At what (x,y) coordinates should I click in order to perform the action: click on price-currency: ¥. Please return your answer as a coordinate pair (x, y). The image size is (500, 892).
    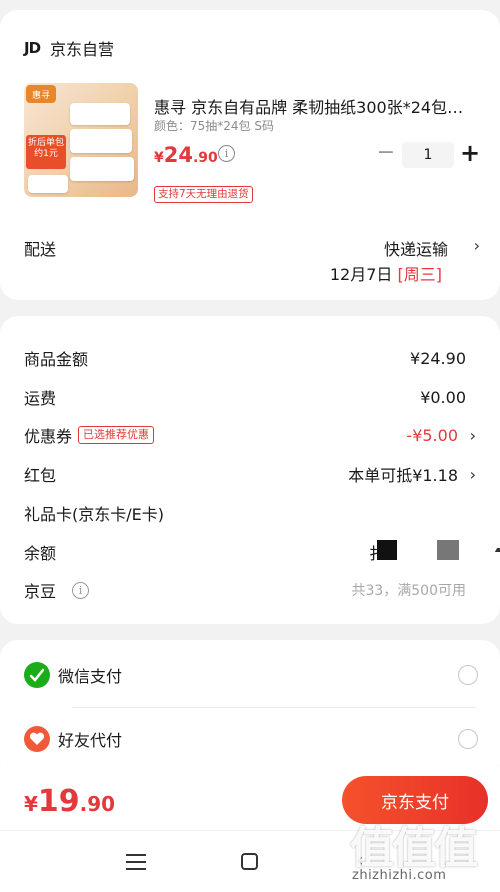
    Looking at the image, I should click on (159, 158).